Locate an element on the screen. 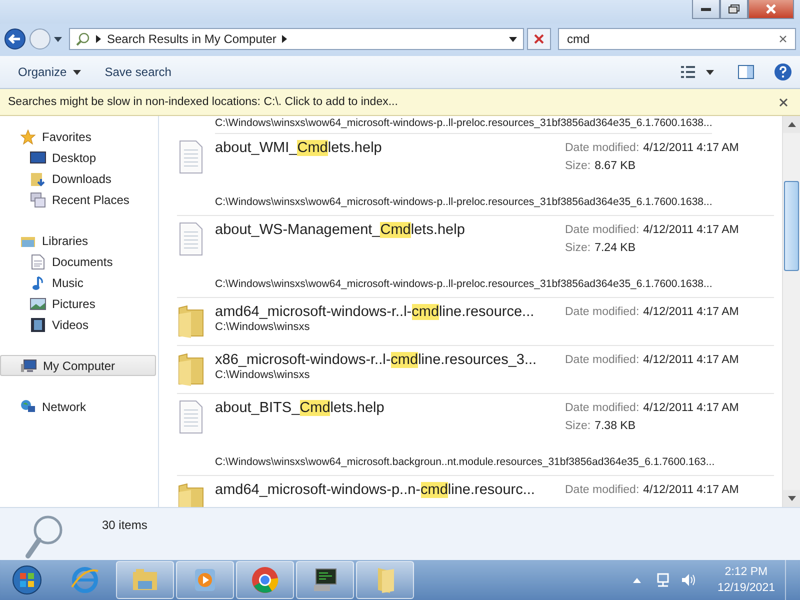 This screenshot has height=600, width=800. search-icon is located at coordinates (83, 39).